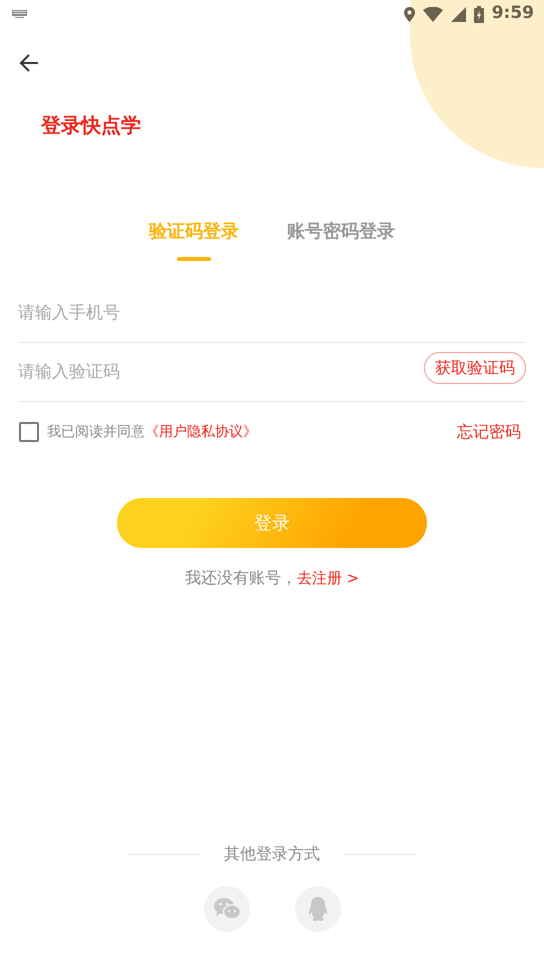 This screenshot has height=966, width=544. I want to click on time-text: 9:59, so click(513, 14).